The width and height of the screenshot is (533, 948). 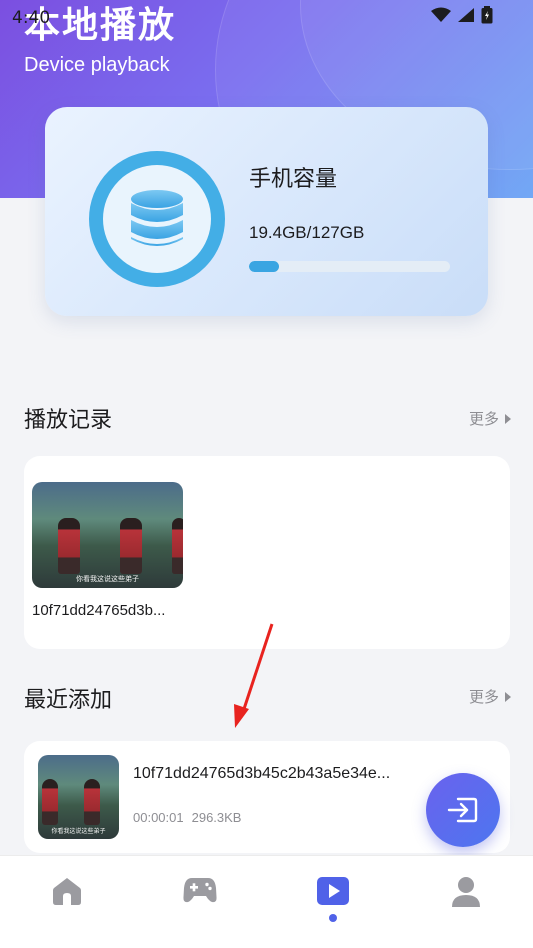 What do you see at coordinates (66, 891) in the screenshot?
I see `home-icon` at bounding box center [66, 891].